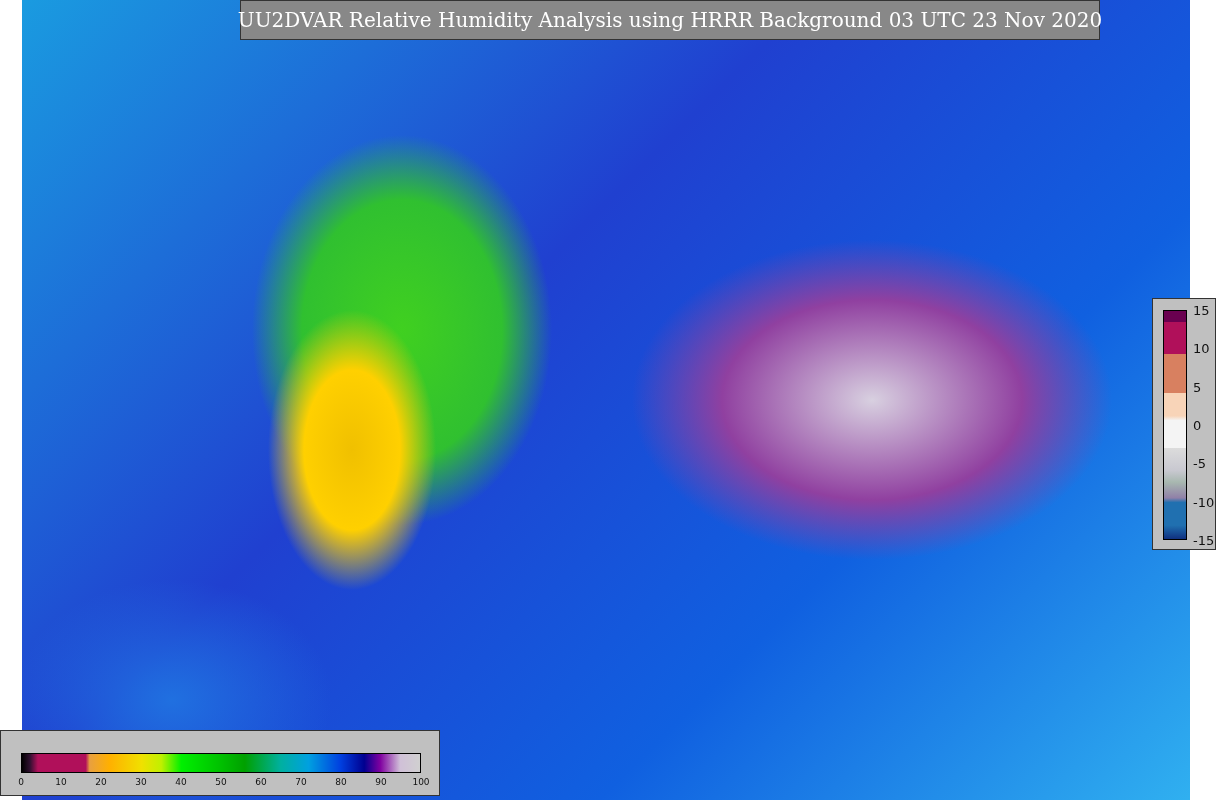 This screenshot has width=1216, height=800. I want to click on colorbar-tick-label: 90, so click(381, 782).